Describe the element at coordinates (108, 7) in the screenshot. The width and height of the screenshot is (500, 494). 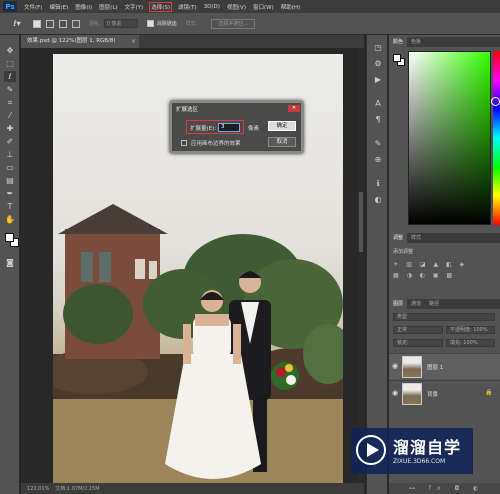
I see `menu-layer: 图层(L)` at that location.